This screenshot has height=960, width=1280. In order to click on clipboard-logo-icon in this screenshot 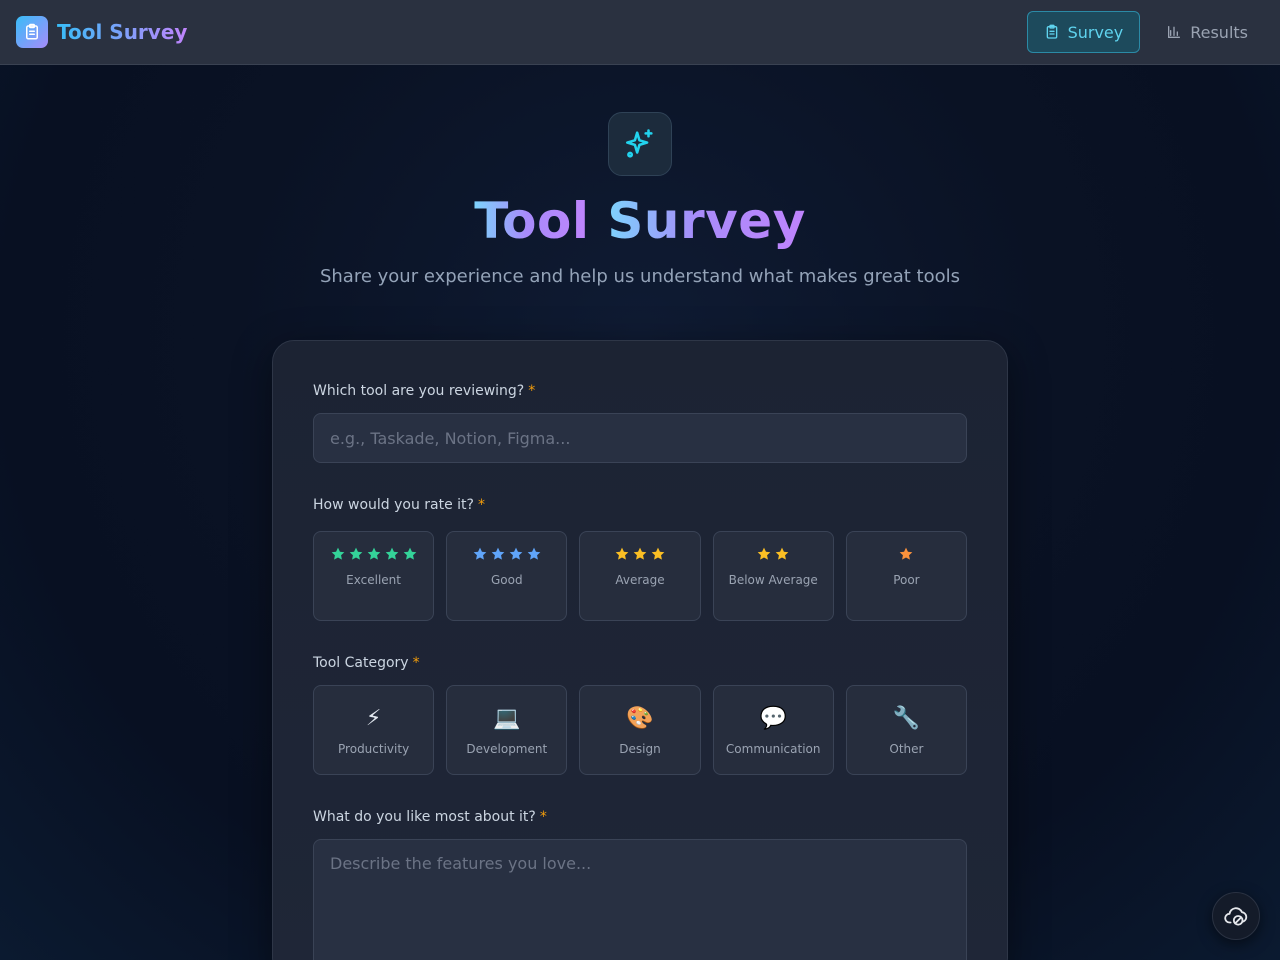, I will do `click(32, 32)`.